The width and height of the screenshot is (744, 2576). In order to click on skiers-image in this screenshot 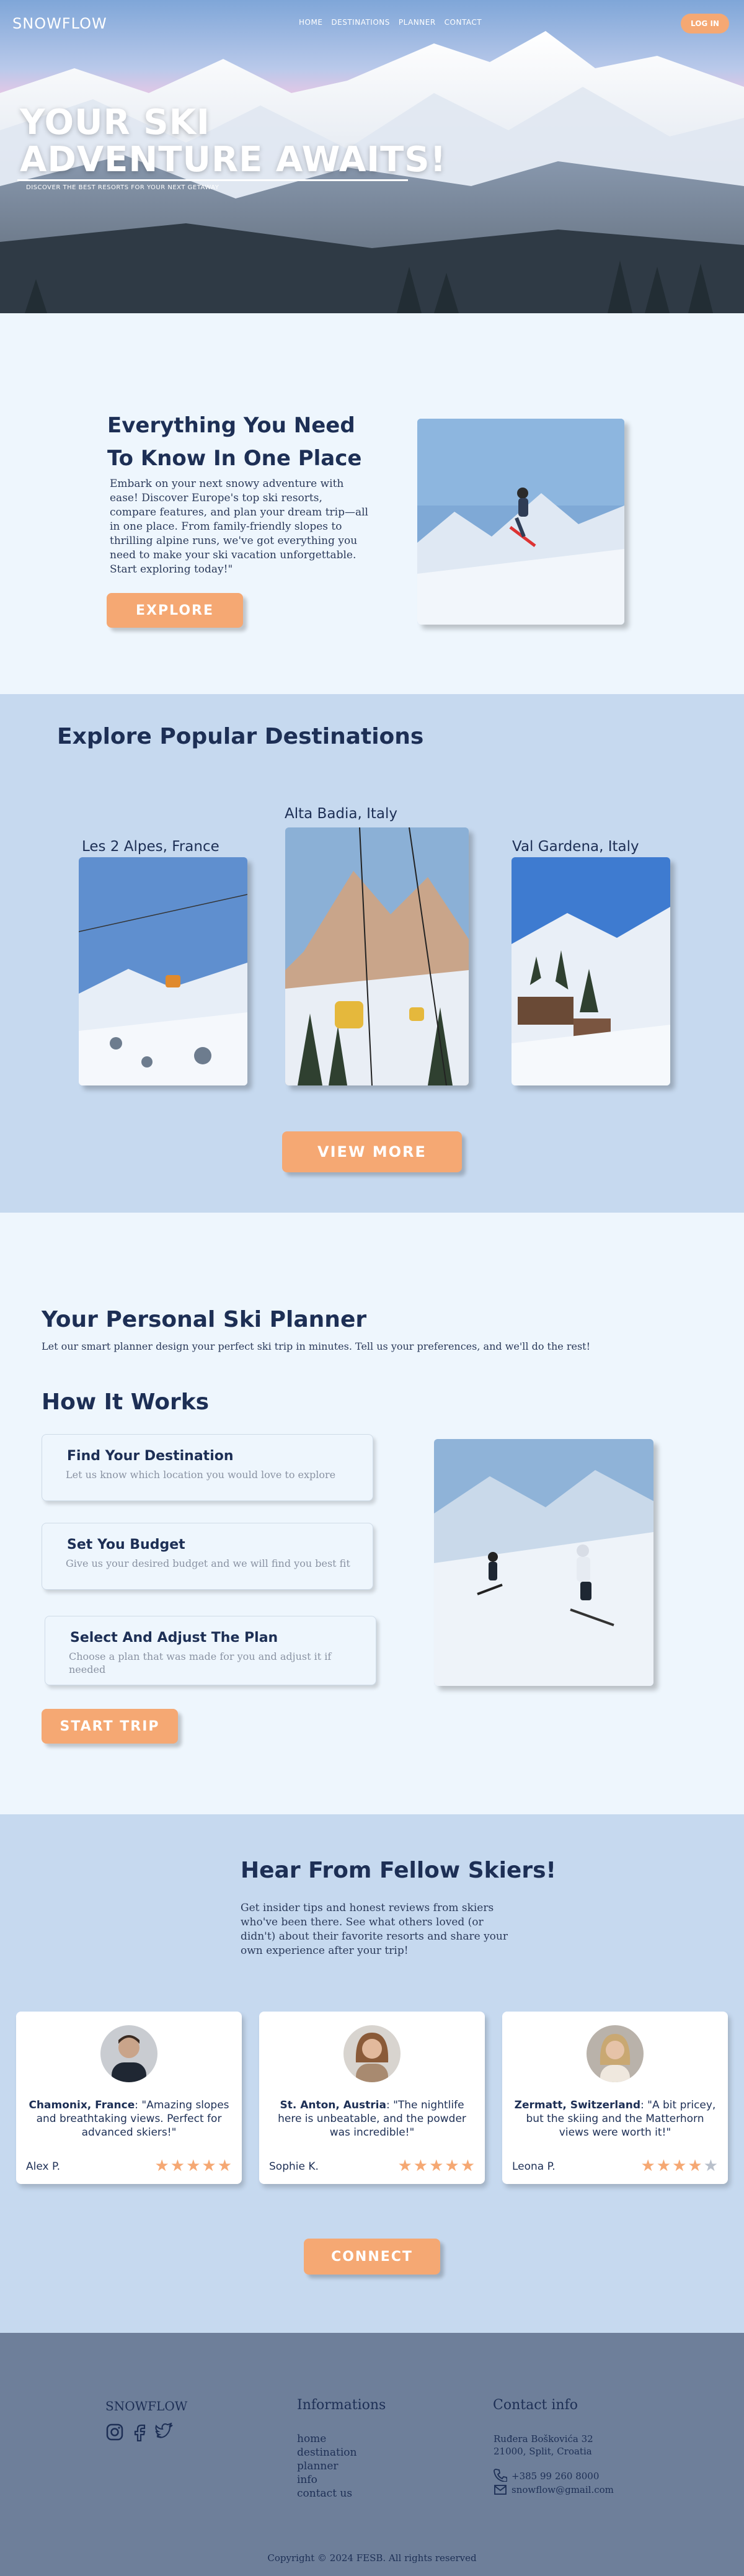, I will do `click(543, 1562)`.